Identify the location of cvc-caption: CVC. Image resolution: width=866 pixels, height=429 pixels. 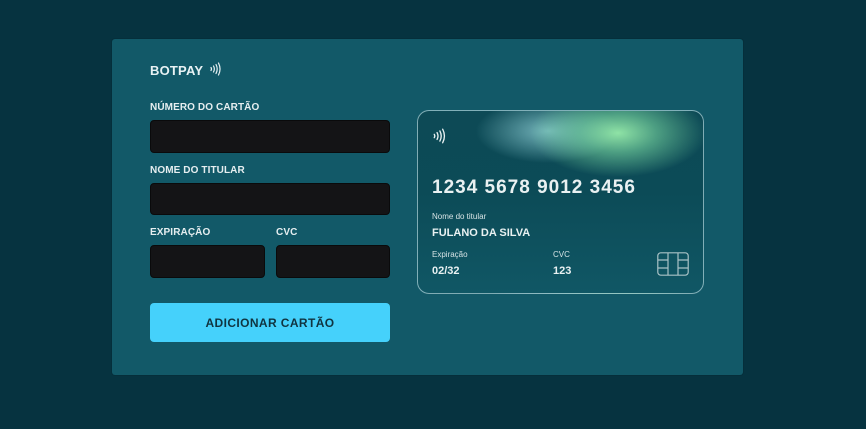
(561, 254).